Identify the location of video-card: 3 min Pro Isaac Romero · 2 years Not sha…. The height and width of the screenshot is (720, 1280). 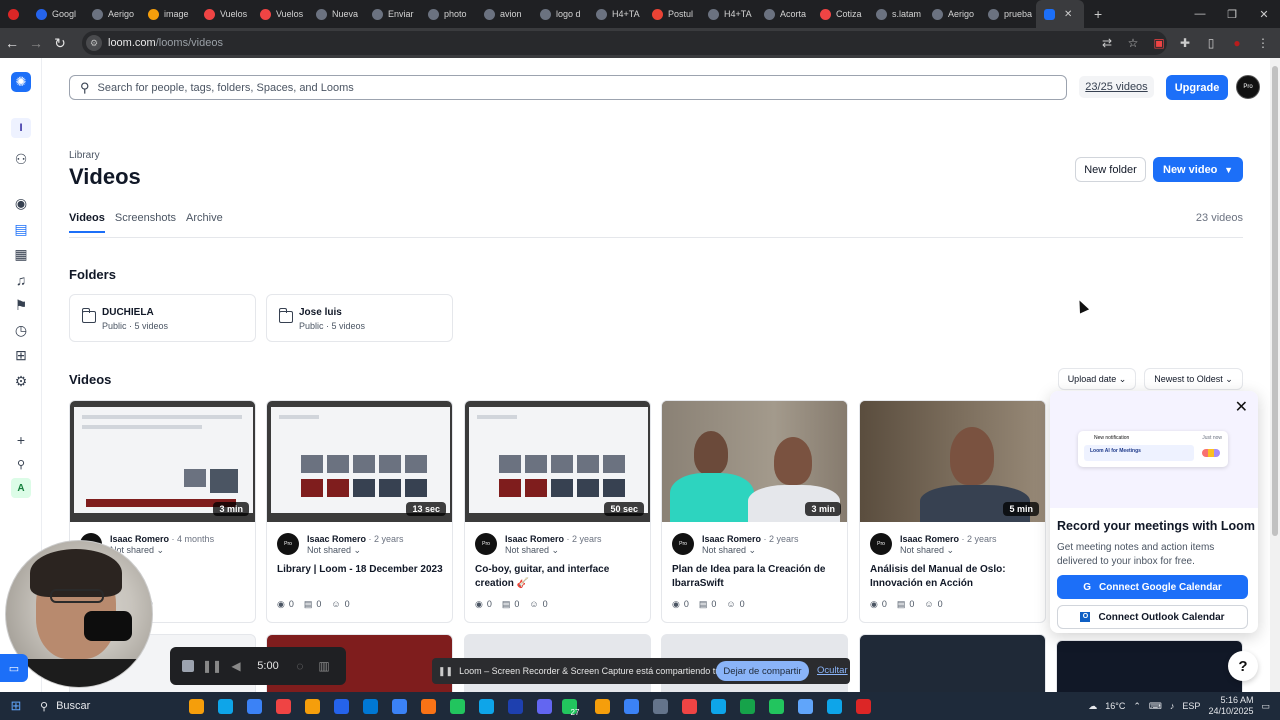
(754, 511).